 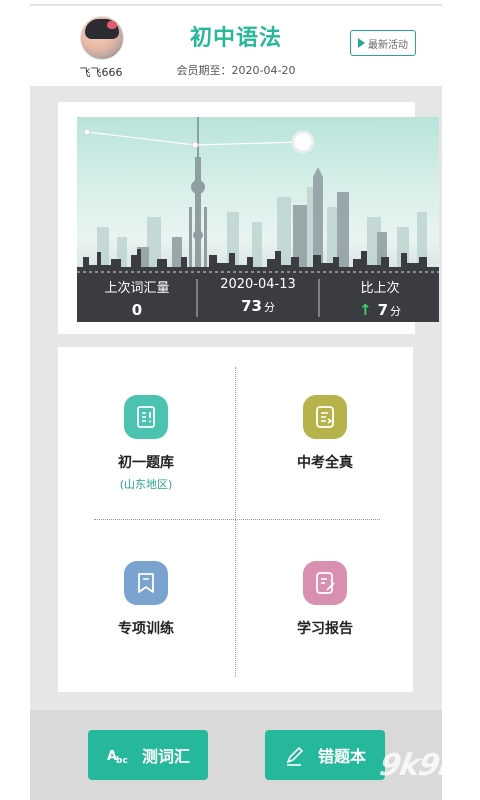 I want to click on latest-activity-button: 最新活动, so click(x=383, y=43).